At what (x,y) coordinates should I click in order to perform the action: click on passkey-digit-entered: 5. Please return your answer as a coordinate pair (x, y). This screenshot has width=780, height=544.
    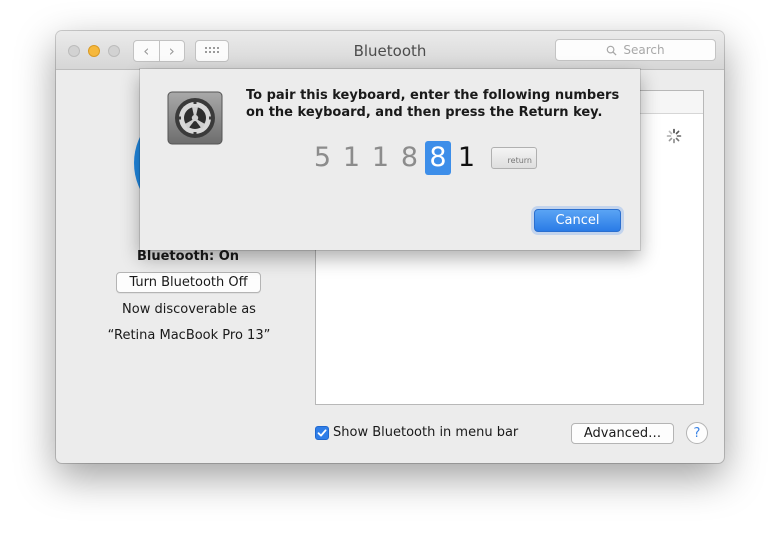
    Looking at the image, I should click on (322, 157).